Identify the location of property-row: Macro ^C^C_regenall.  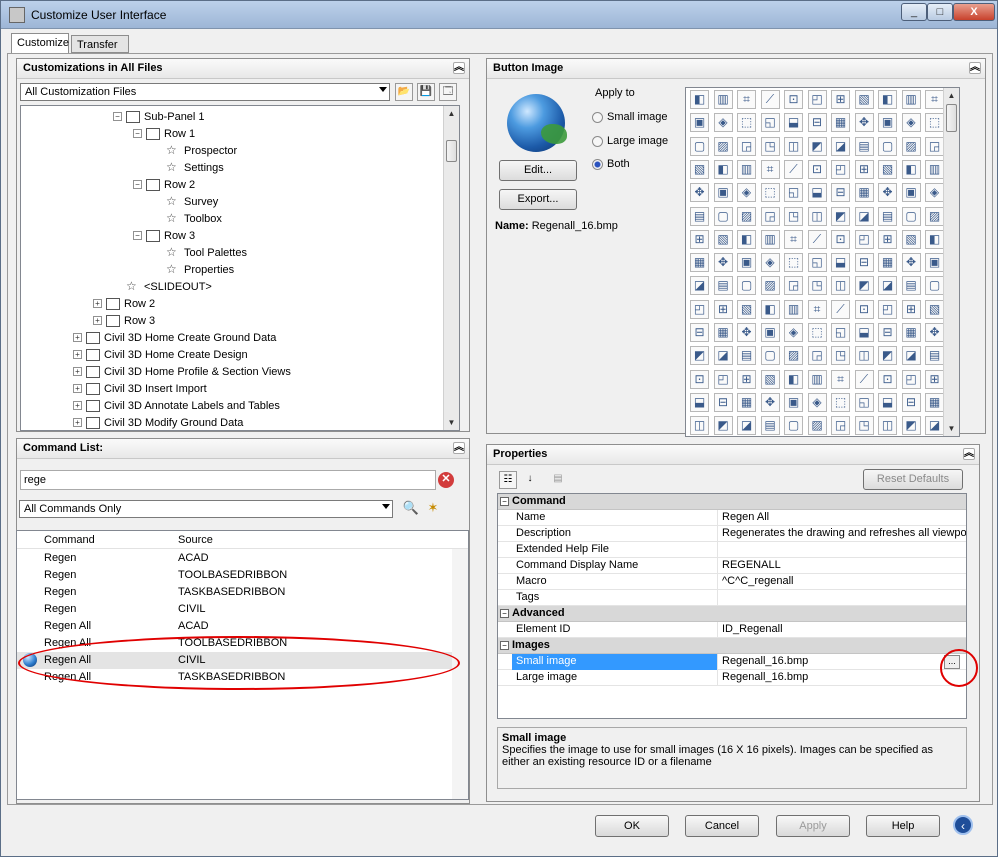
(732, 582).